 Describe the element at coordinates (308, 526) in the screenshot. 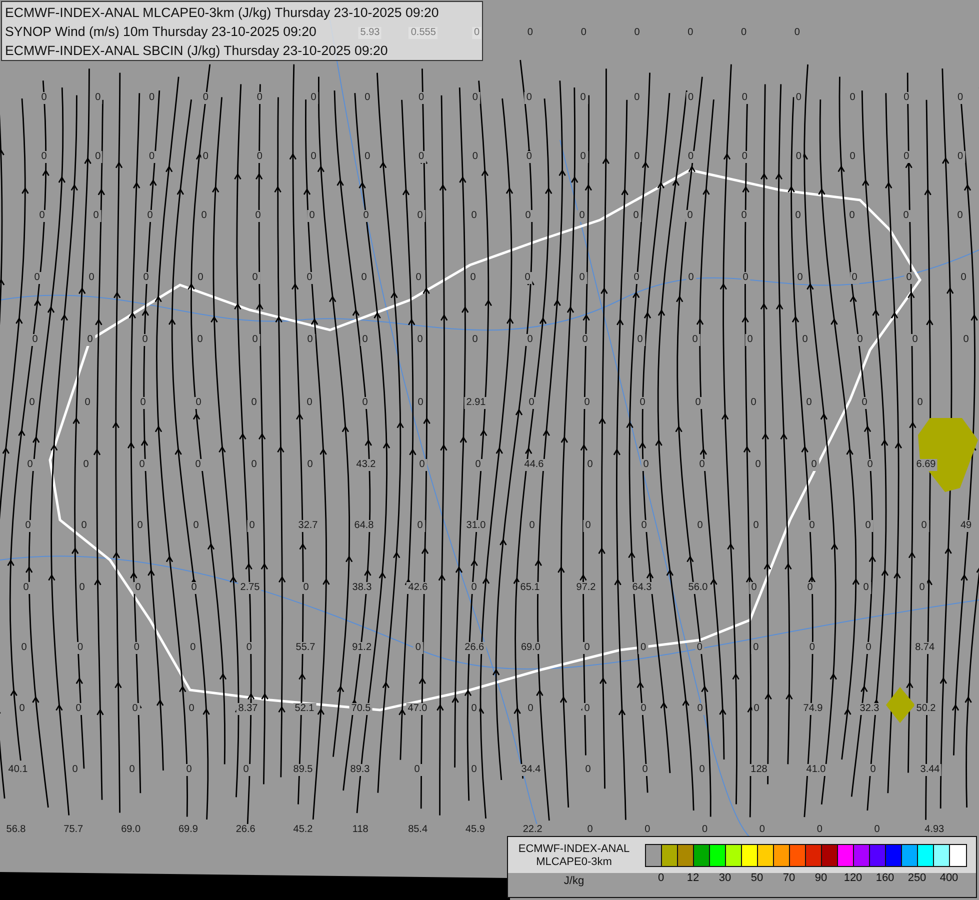

I see `map-value-label: 32.7` at that location.